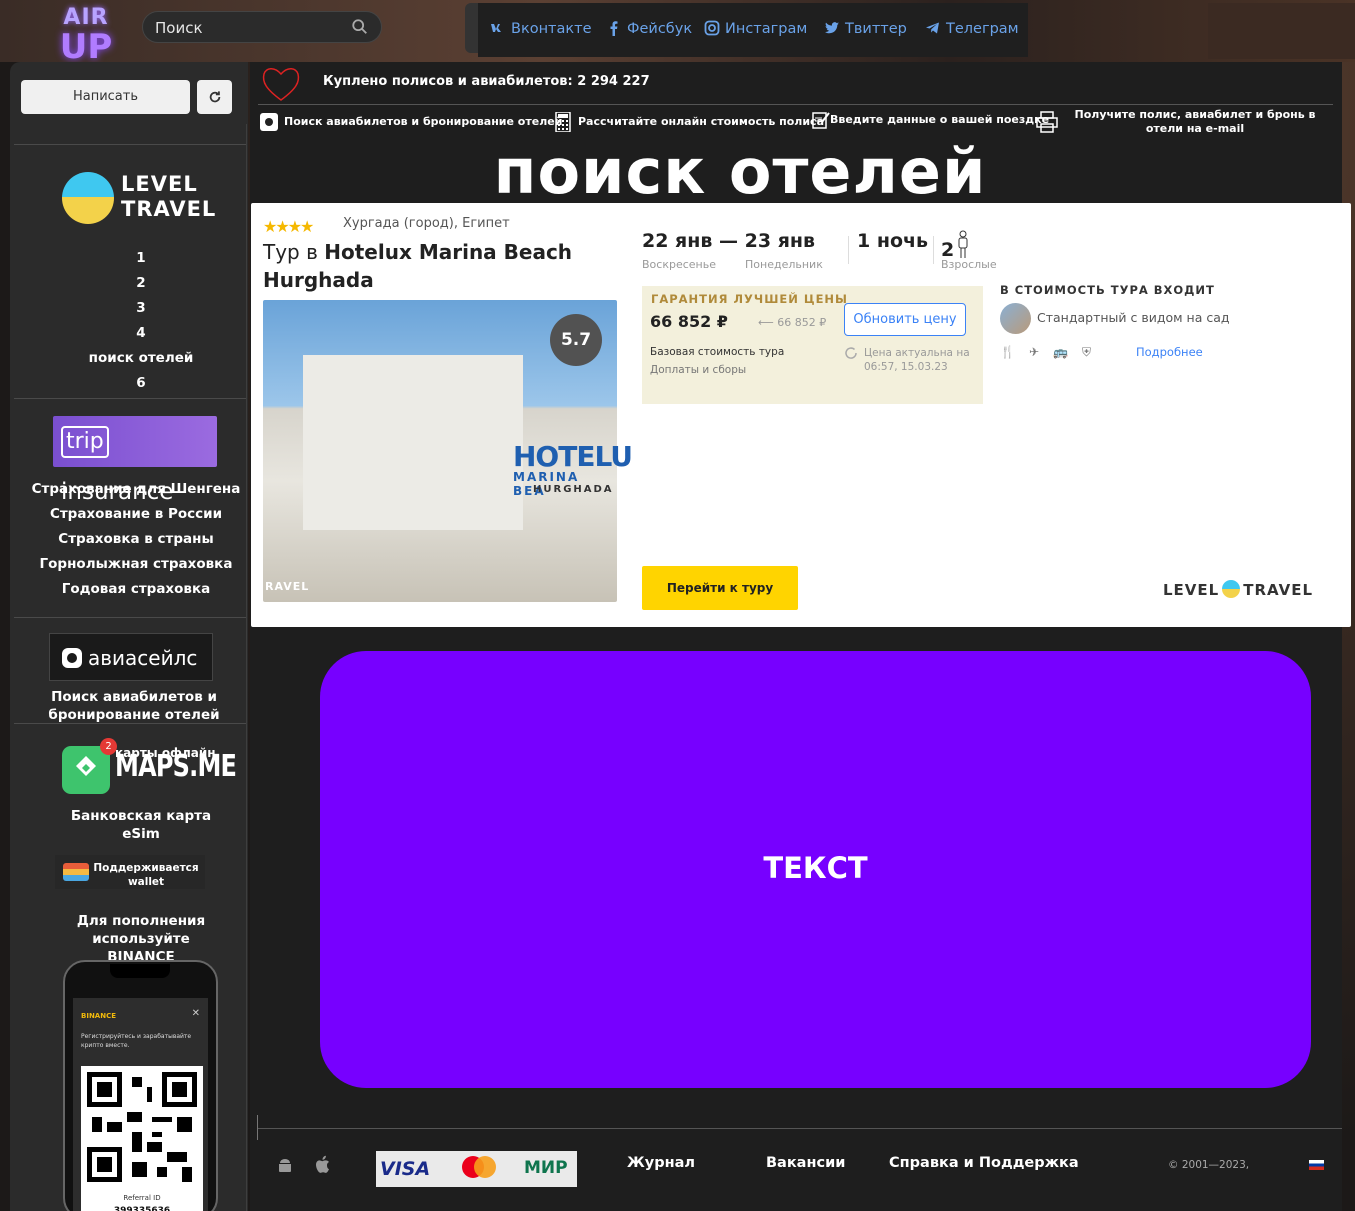  I want to click on bank-card-esim: Банковская карта eSim, so click(141, 825).